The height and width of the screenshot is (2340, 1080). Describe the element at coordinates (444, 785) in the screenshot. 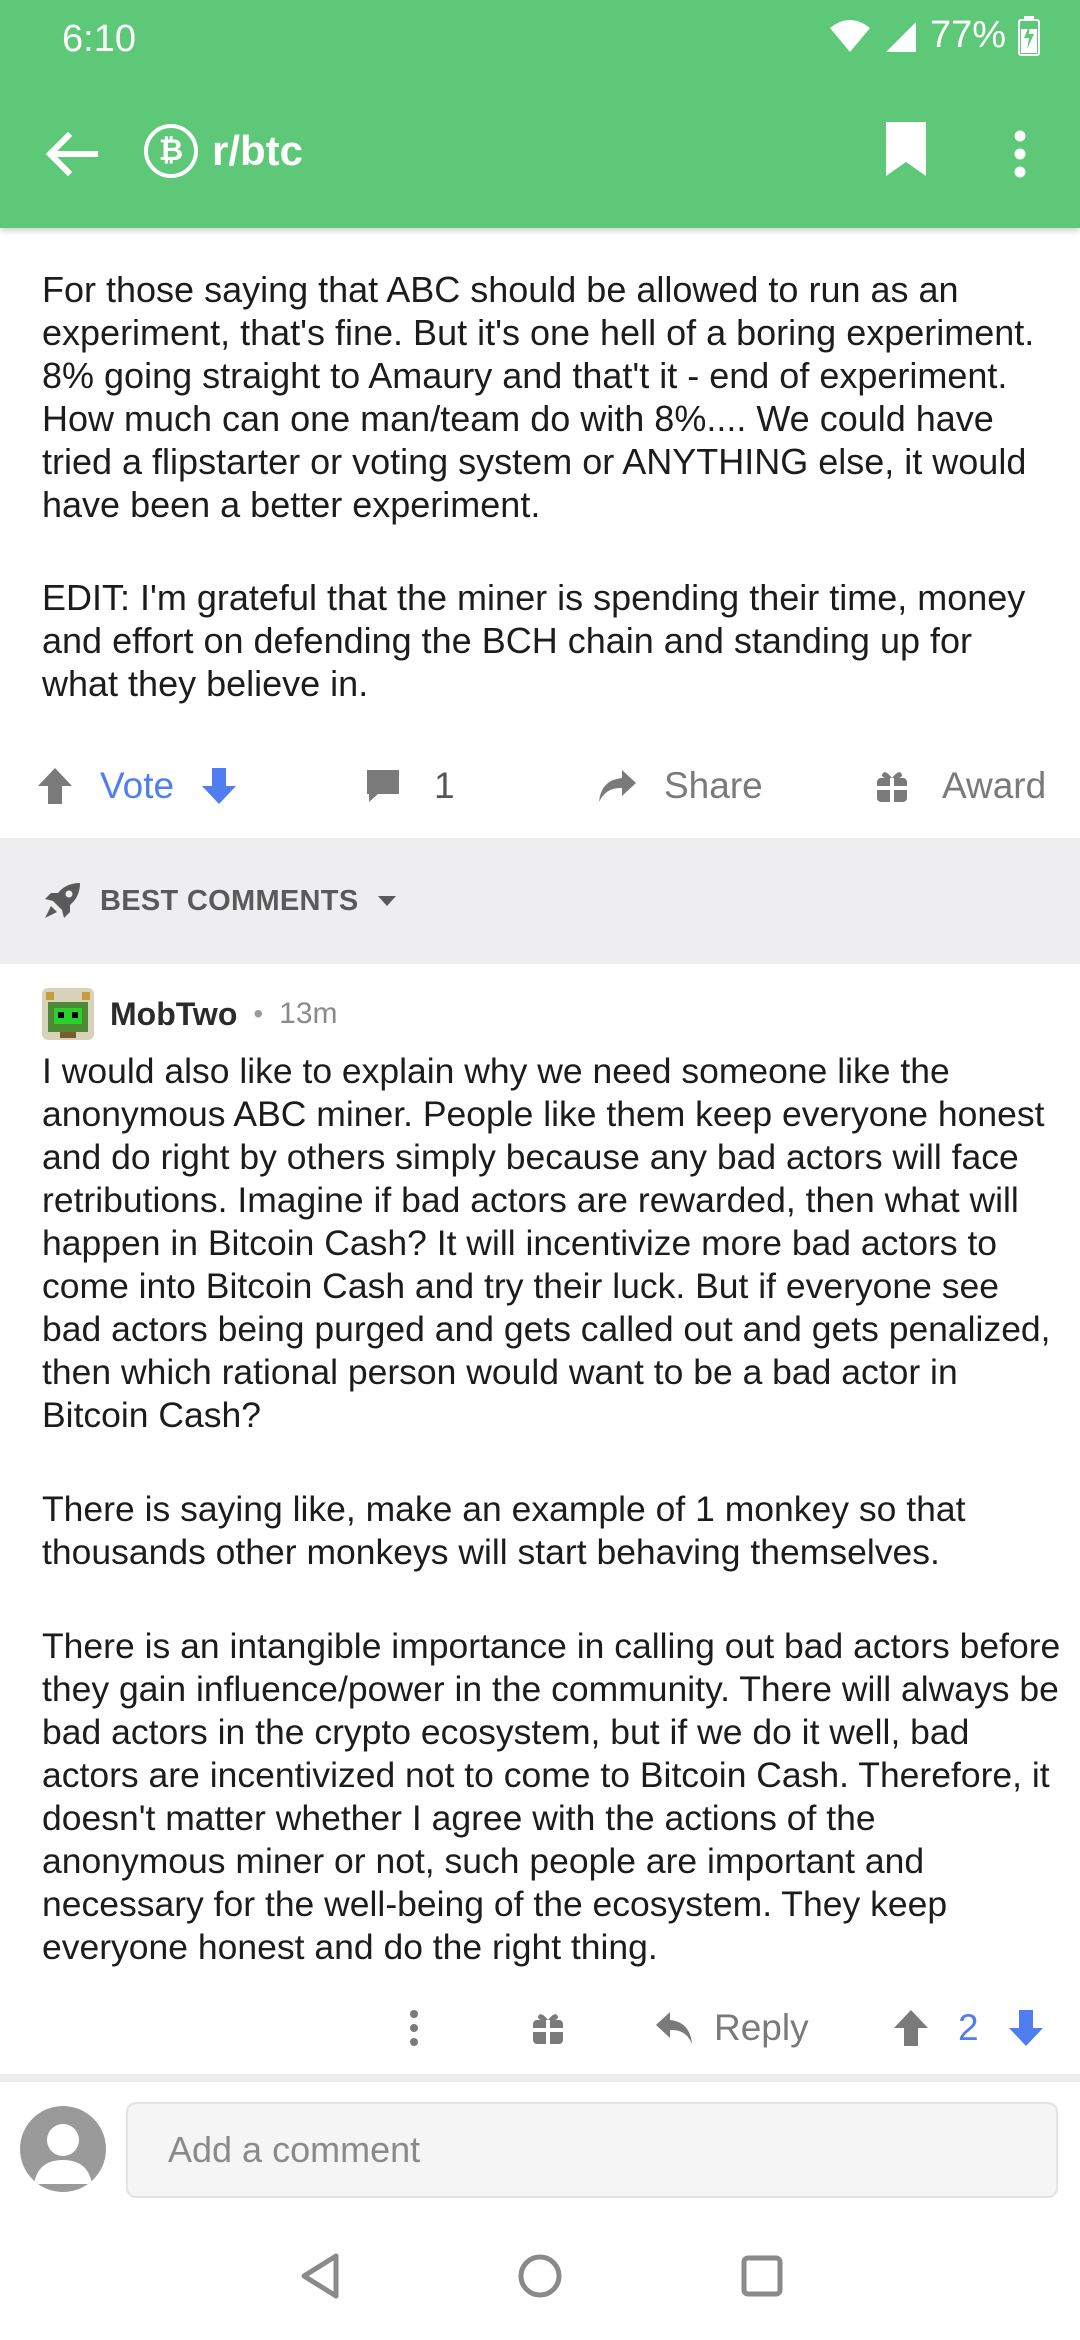

I see `comments-count: 1` at that location.